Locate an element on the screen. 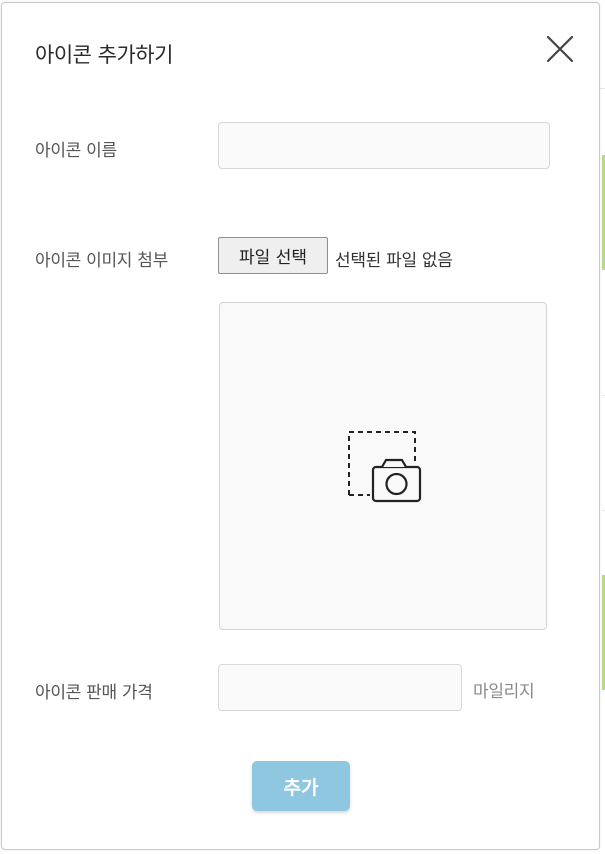 The image size is (605, 854). camera-icon is located at coordinates (385, 467).